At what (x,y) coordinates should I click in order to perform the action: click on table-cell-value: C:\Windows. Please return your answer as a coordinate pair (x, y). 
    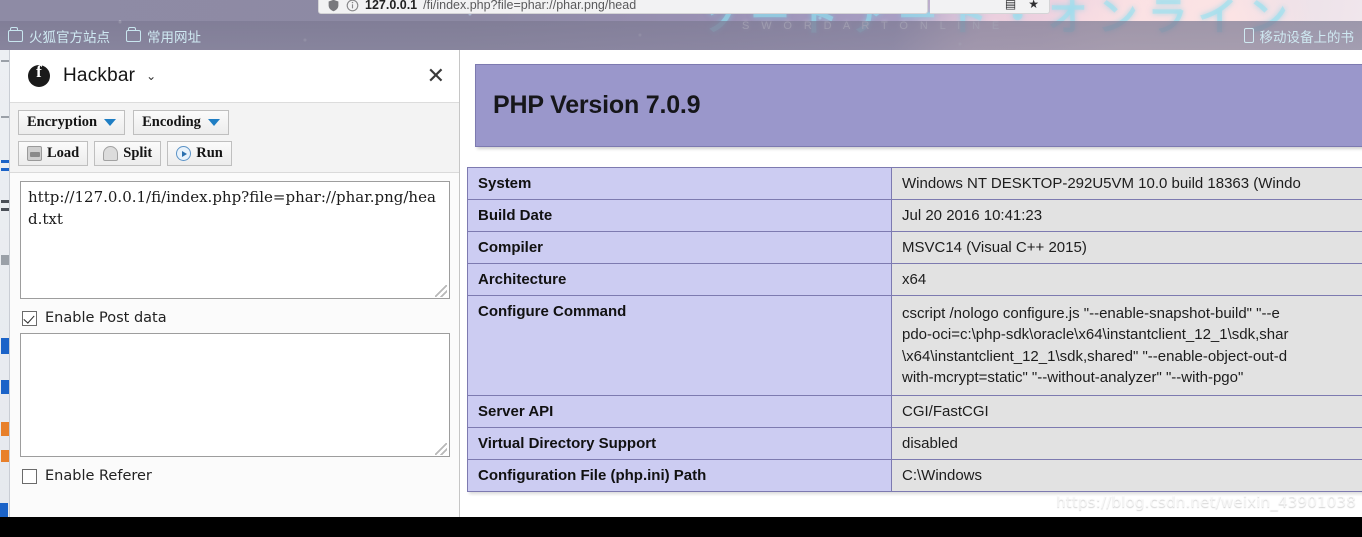
    Looking at the image, I should click on (1126, 476).